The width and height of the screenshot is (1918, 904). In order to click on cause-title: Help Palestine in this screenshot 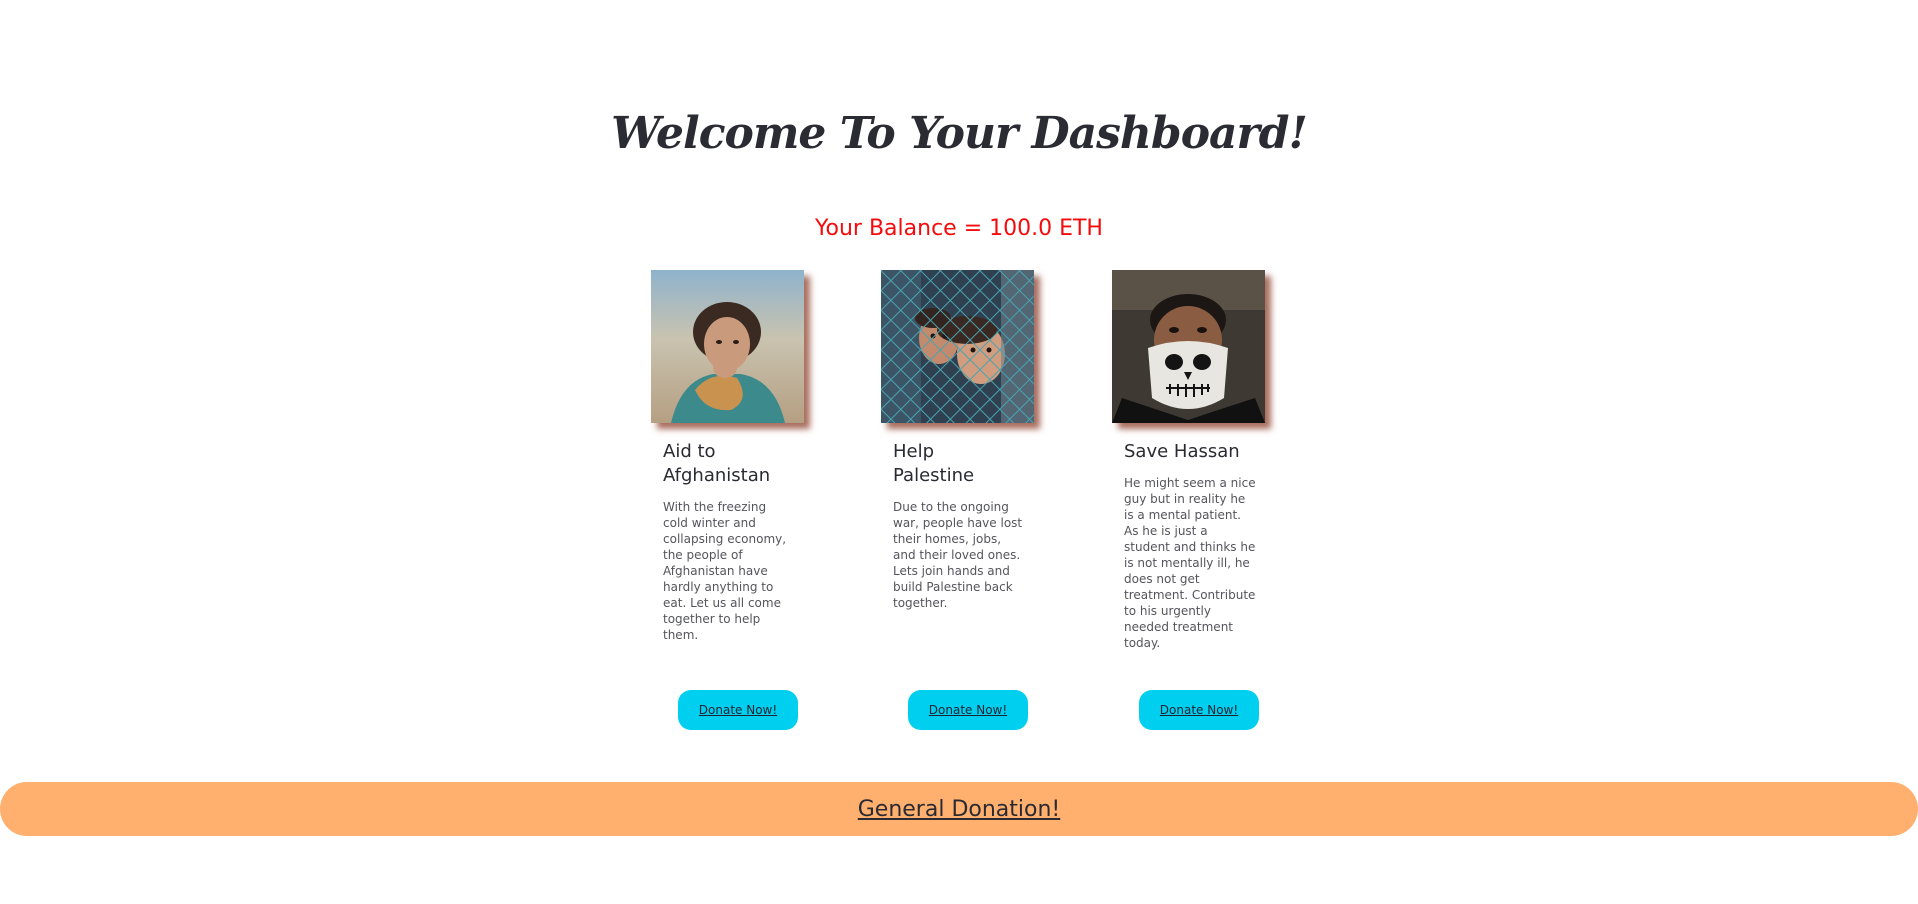, I will do `click(934, 463)`.